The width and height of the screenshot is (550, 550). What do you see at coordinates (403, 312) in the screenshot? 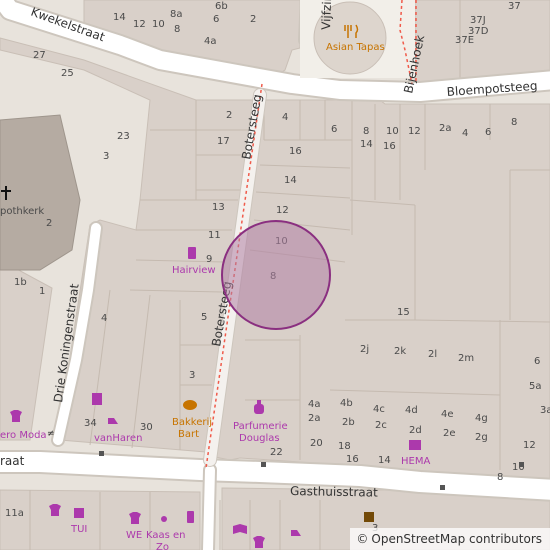
I see `house-number: 15` at bounding box center [403, 312].